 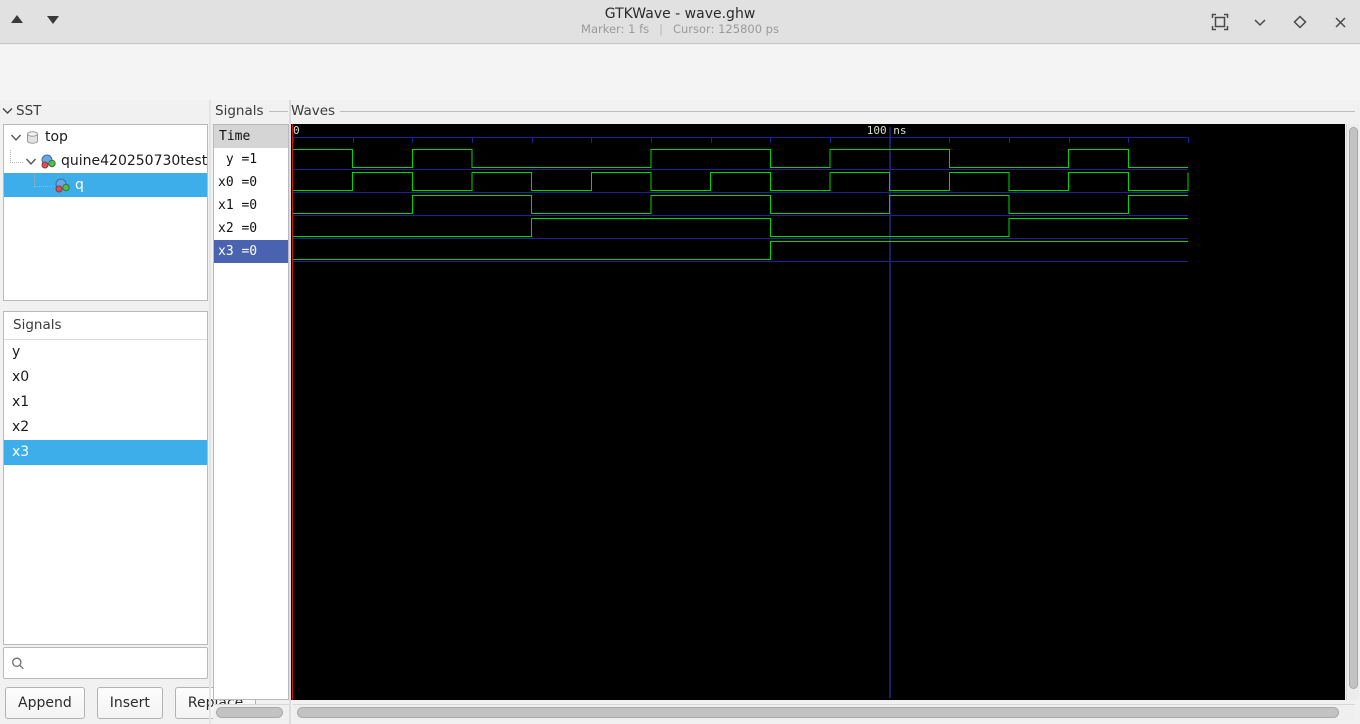 What do you see at coordinates (129, 703) in the screenshot?
I see `insert-button: Insert` at bounding box center [129, 703].